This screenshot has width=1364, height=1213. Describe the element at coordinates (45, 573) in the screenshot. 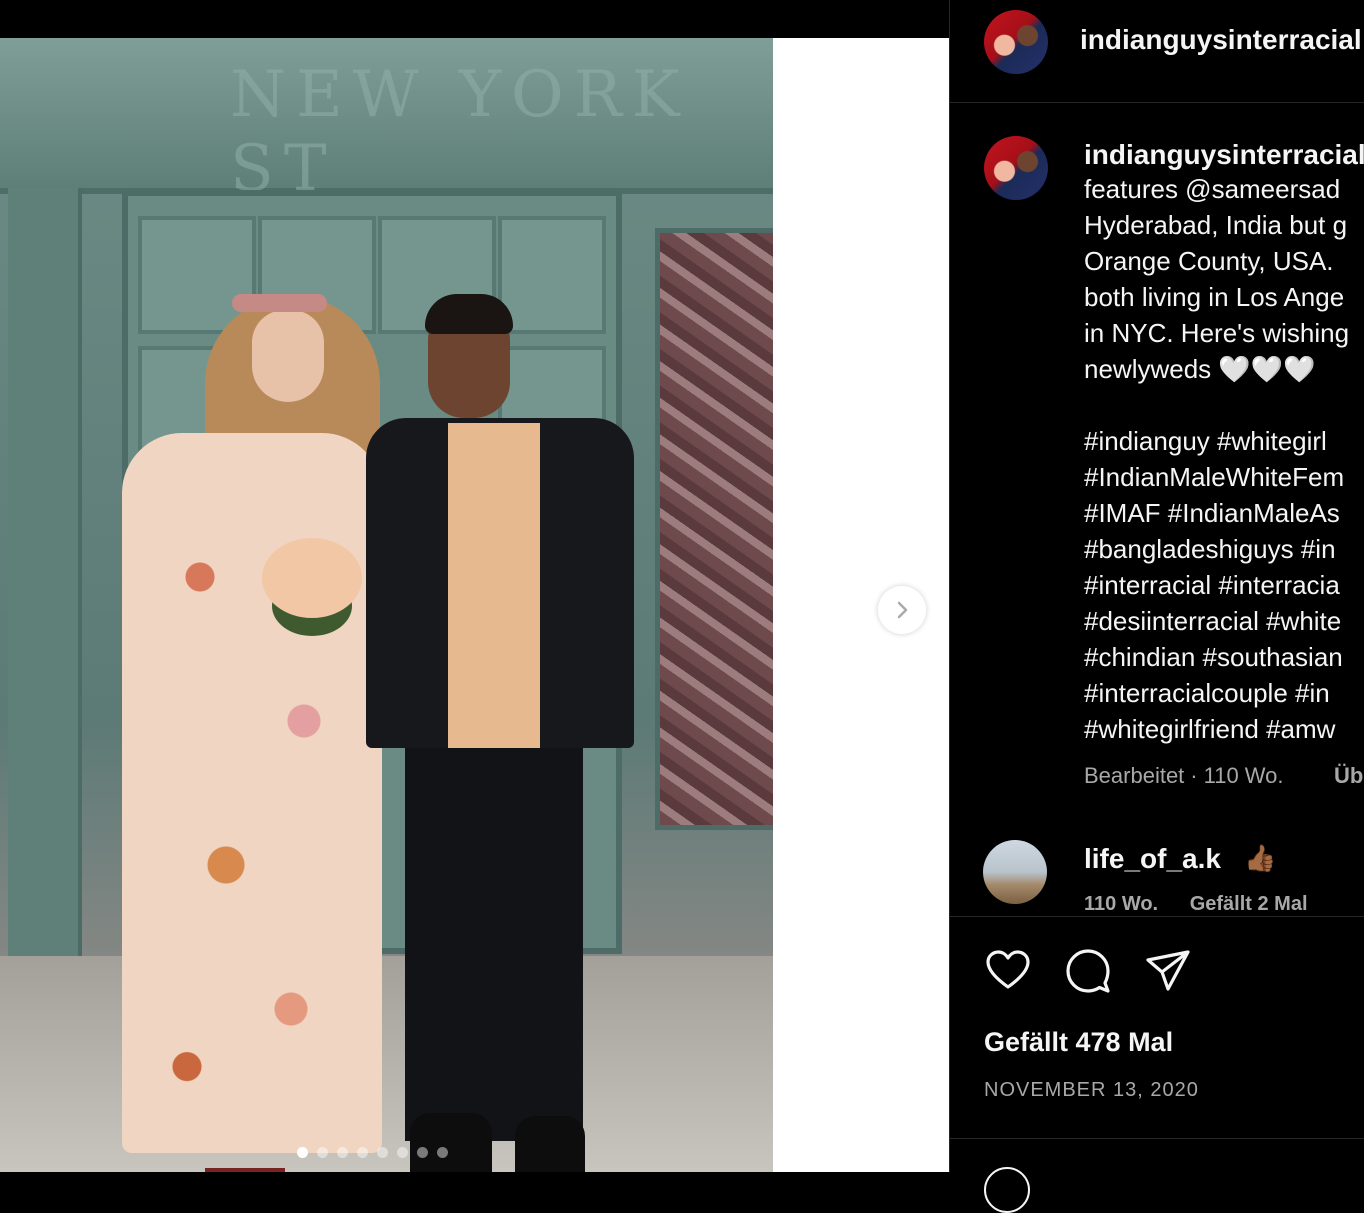

I see `stone-column` at that location.